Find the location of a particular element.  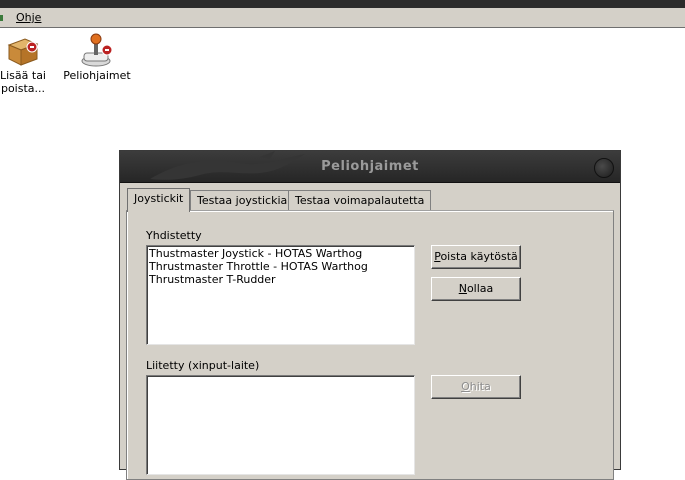

package-icon is located at coordinates (23, 52).